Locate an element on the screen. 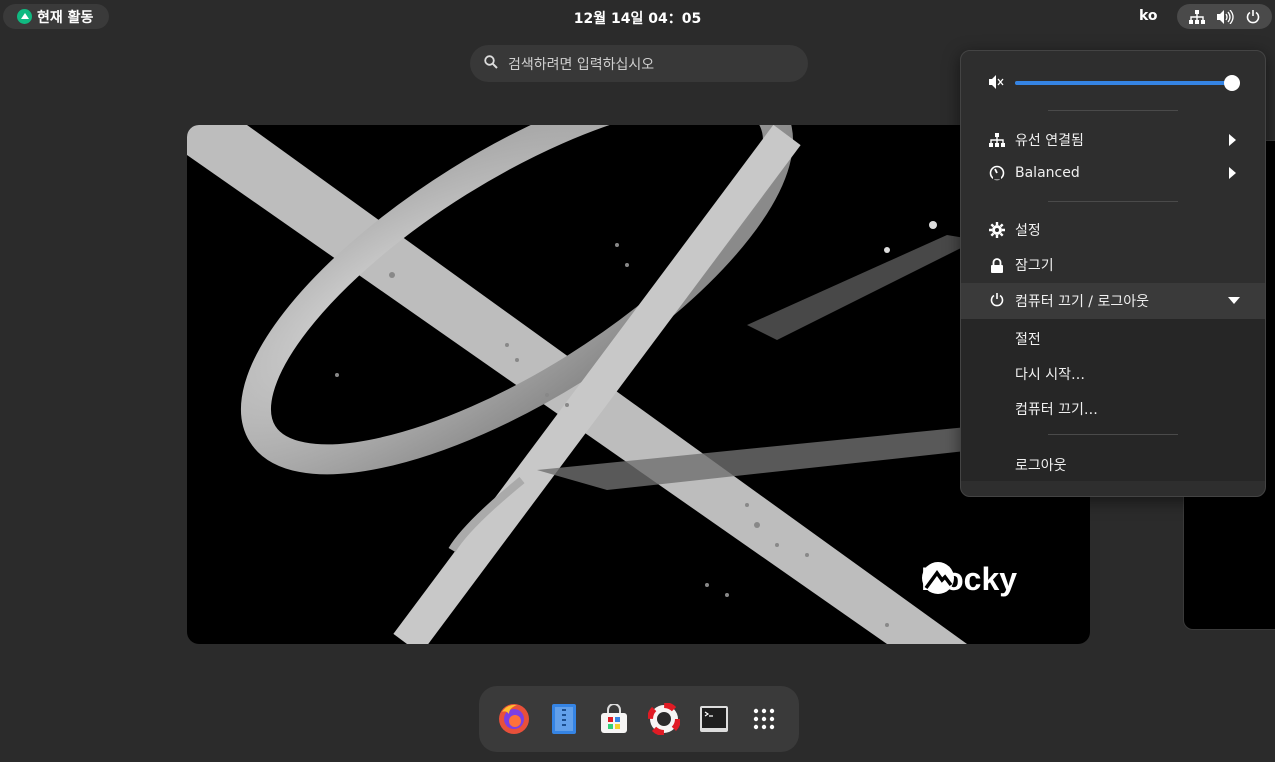 This screenshot has width=1275, height=762. firefox-icon is located at coordinates (514, 719).